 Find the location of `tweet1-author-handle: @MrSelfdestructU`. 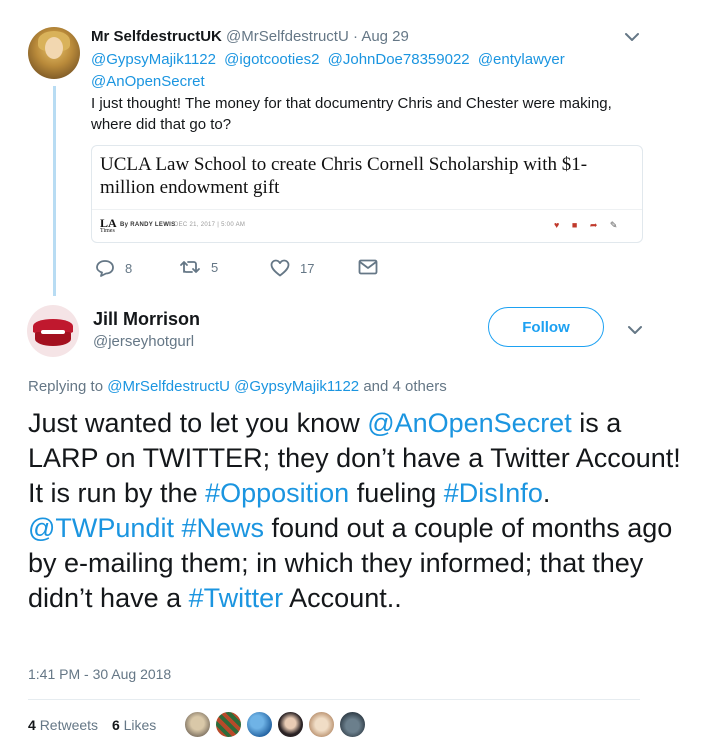

tweet1-author-handle: @MrSelfdestructU is located at coordinates (287, 36).